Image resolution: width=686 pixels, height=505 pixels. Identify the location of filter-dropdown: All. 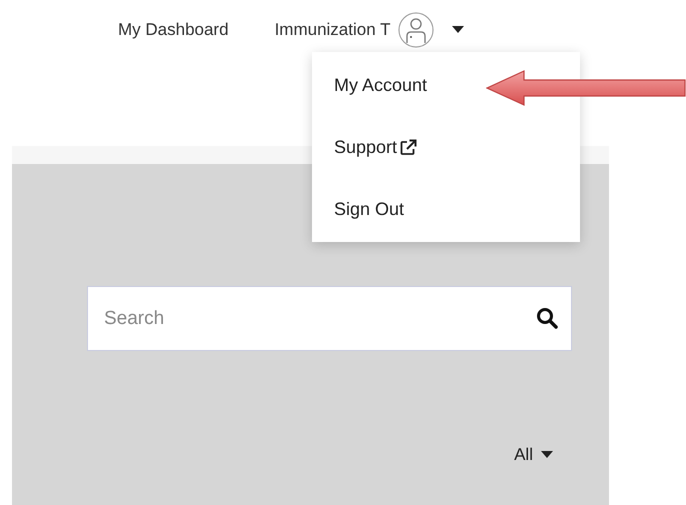
(533, 455).